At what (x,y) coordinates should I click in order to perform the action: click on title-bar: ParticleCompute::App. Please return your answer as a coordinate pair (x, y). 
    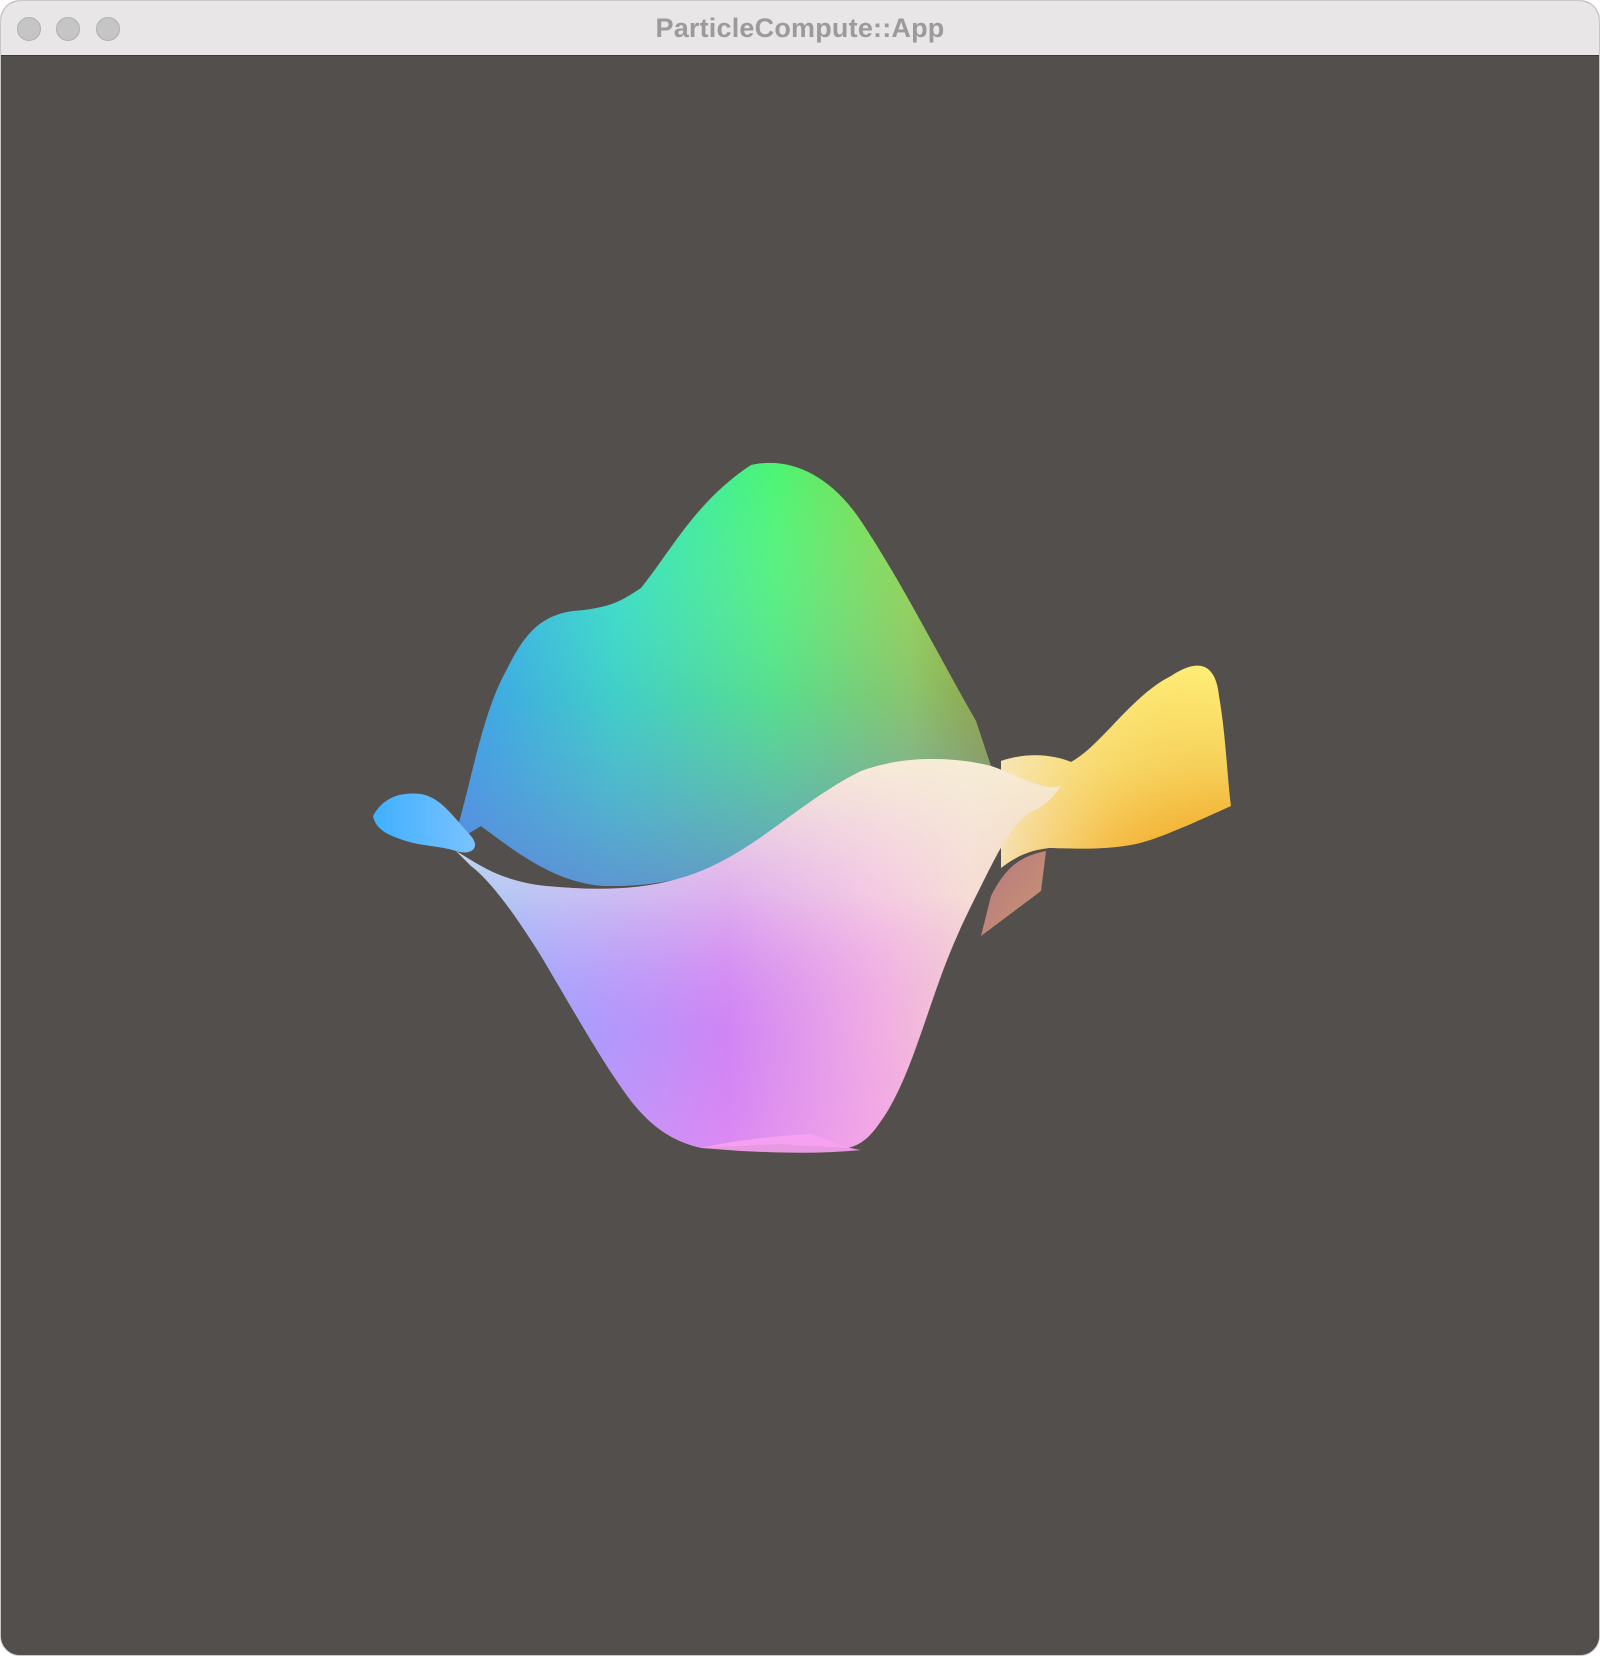
    Looking at the image, I should click on (800, 28).